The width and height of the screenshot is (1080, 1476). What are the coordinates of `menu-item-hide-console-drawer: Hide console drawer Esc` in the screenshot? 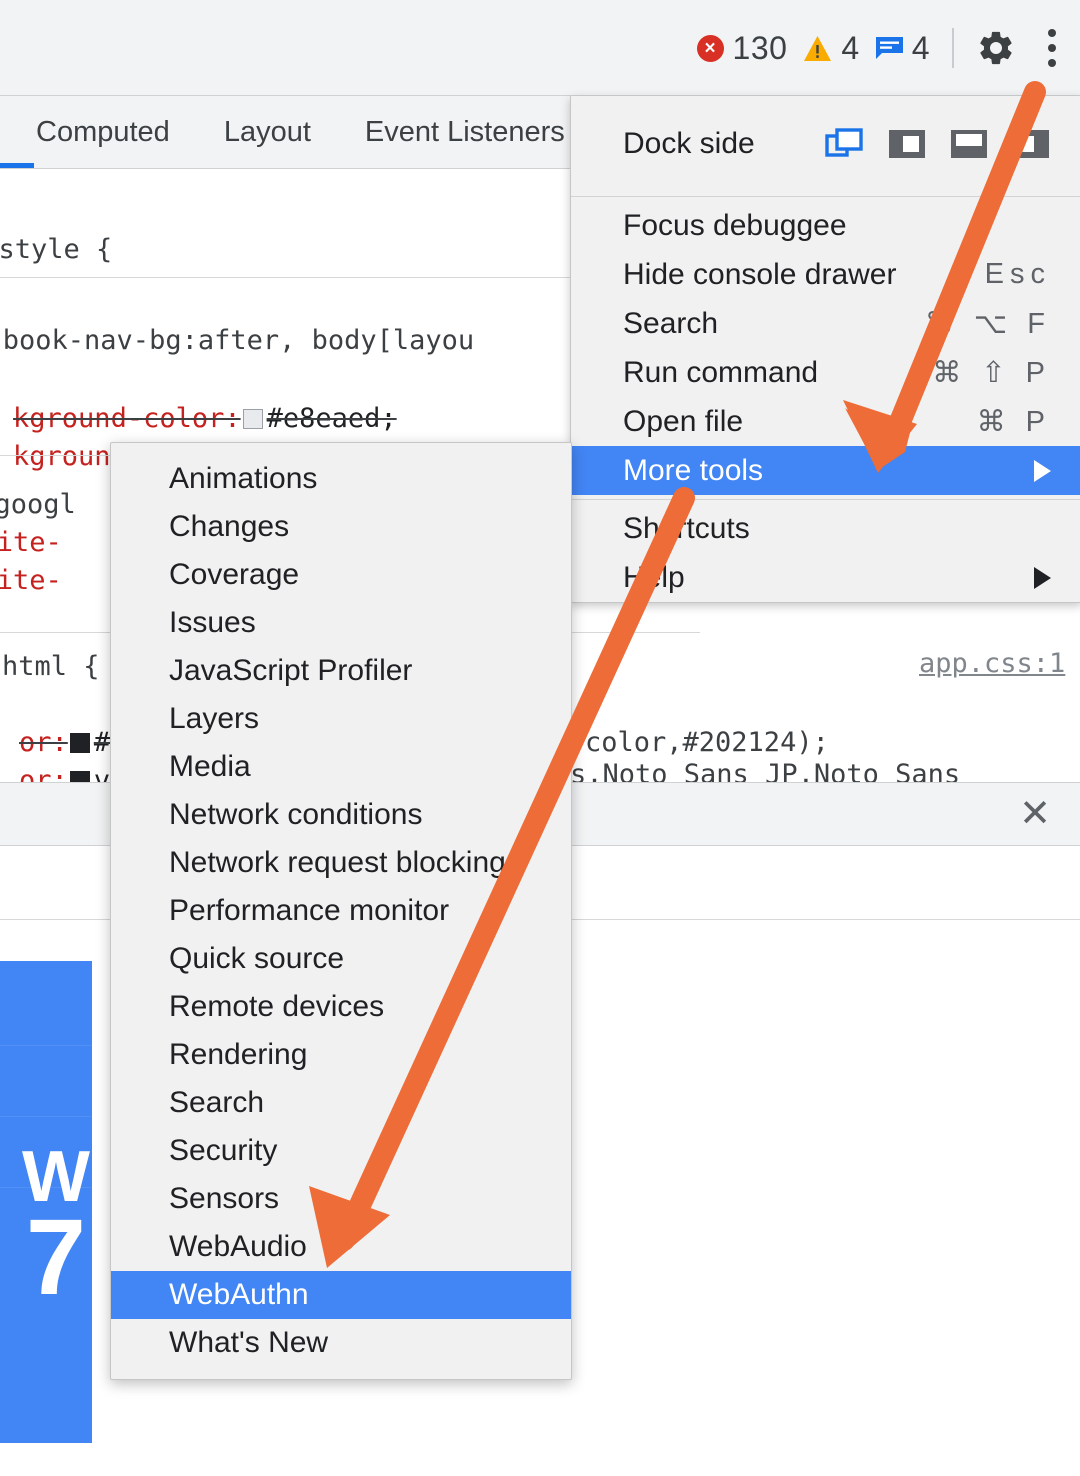 It's located at (825, 274).